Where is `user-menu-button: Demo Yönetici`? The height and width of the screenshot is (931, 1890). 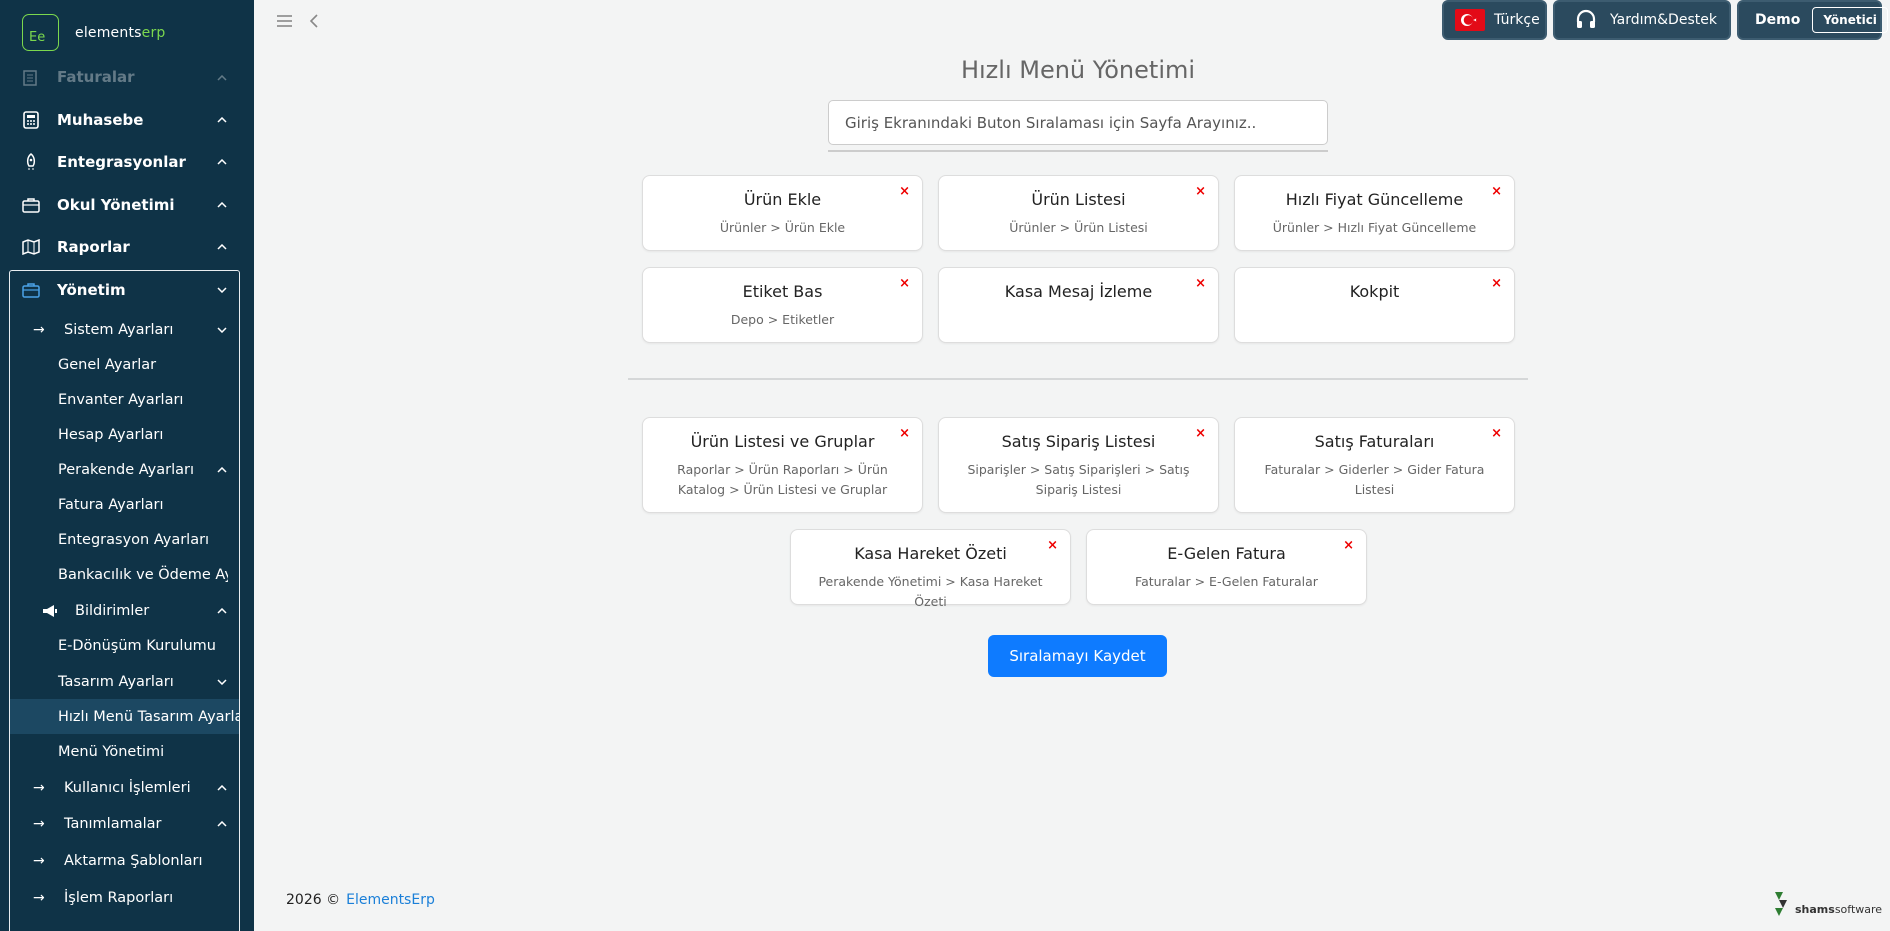 user-menu-button: Demo Yönetici is located at coordinates (1812, 20).